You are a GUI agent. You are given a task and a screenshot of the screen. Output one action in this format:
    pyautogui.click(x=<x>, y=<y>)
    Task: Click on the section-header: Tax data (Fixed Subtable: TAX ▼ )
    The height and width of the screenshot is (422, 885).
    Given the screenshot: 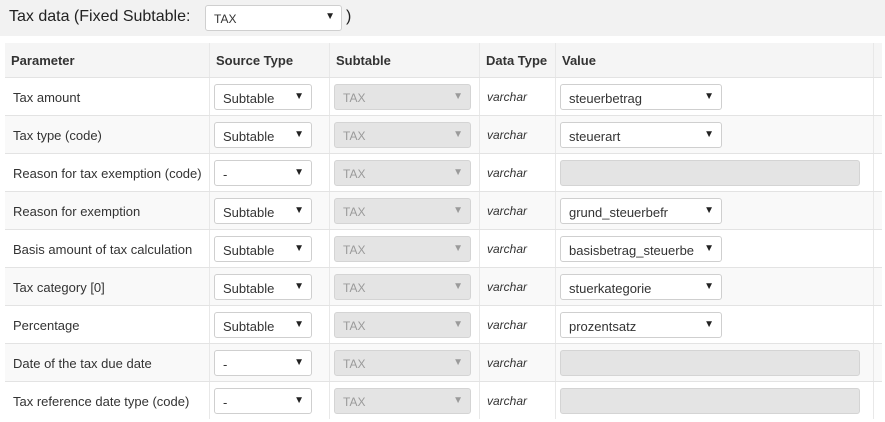 What is the action you would take?
    pyautogui.click(x=442, y=18)
    